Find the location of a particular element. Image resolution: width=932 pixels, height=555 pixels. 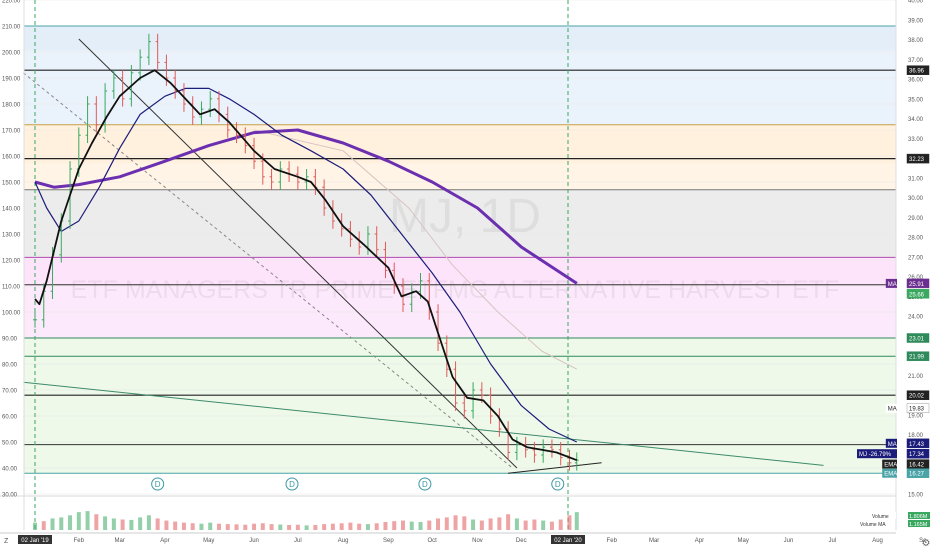

left-axis-tick-label: 40.00 is located at coordinates (10, 470).